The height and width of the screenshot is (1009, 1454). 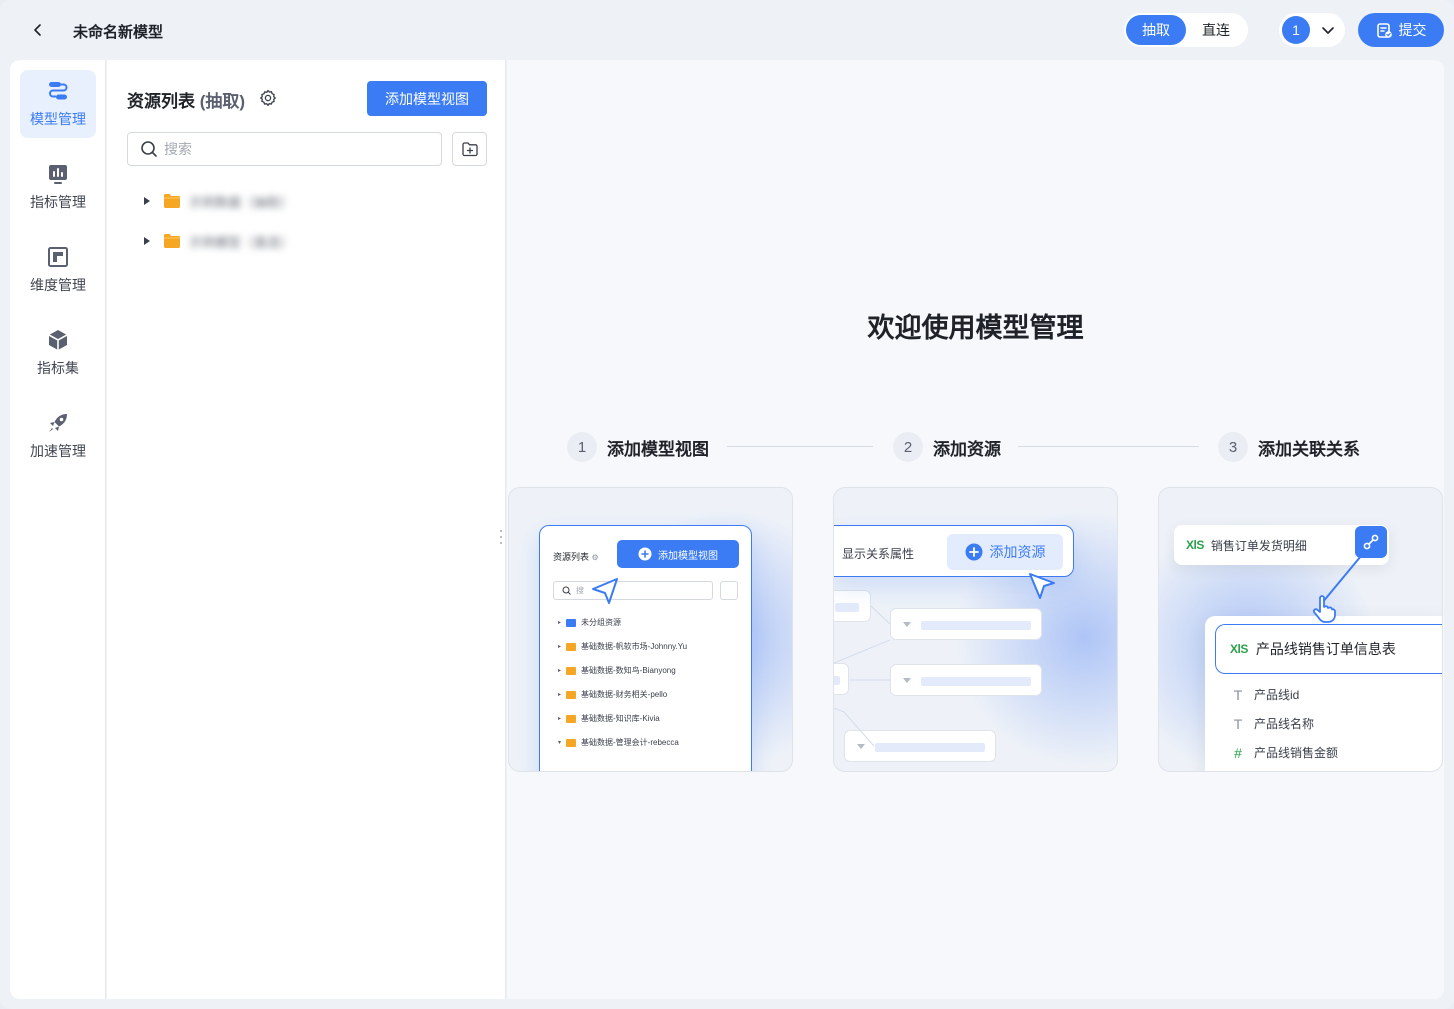 I want to click on nav-item-label: 模型管理, so click(x=58, y=119).